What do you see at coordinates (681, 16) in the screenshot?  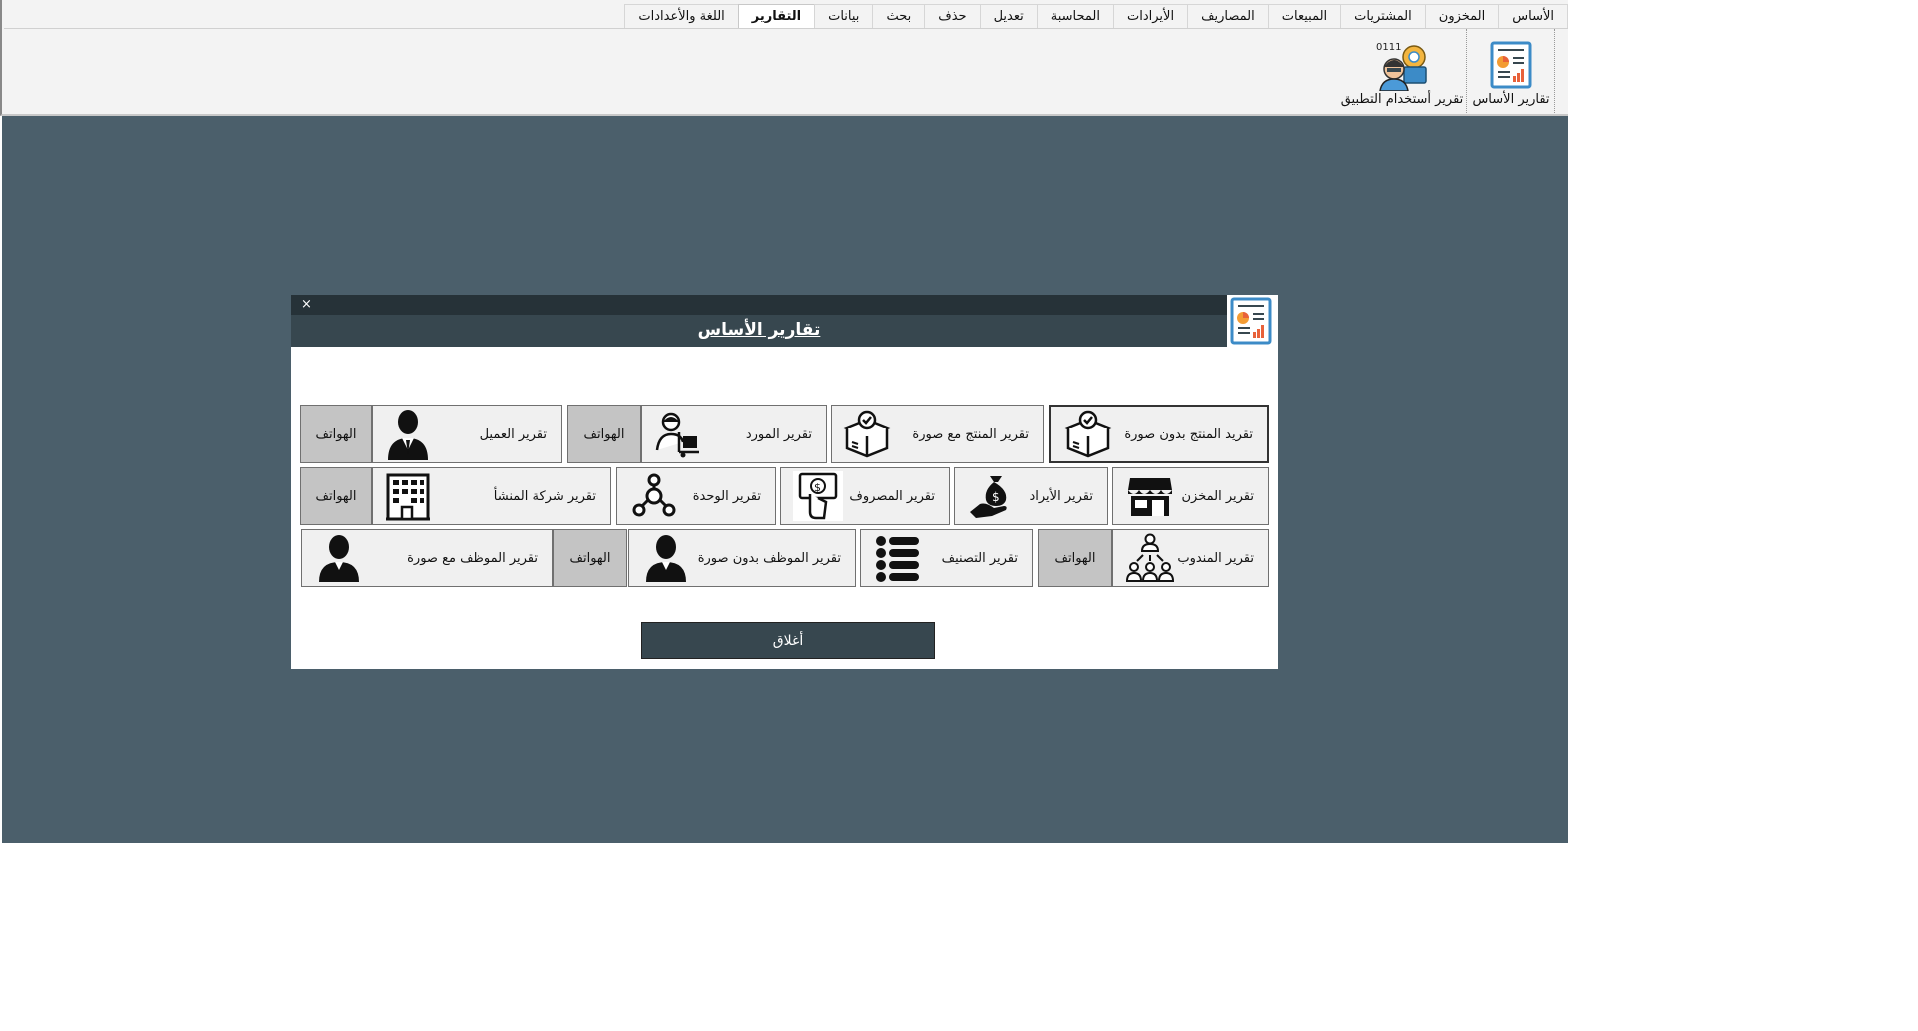 I see `tab-language-settings: اللغة والأعدادات` at bounding box center [681, 16].